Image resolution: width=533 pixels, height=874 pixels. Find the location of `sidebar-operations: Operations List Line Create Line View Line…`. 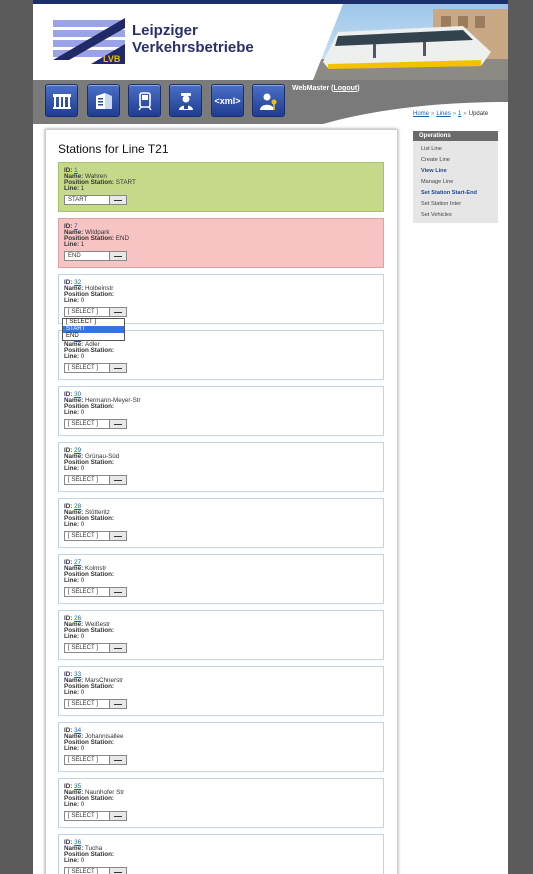

sidebar-operations: Operations List Line Create Line View Line… is located at coordinates (455, 177).